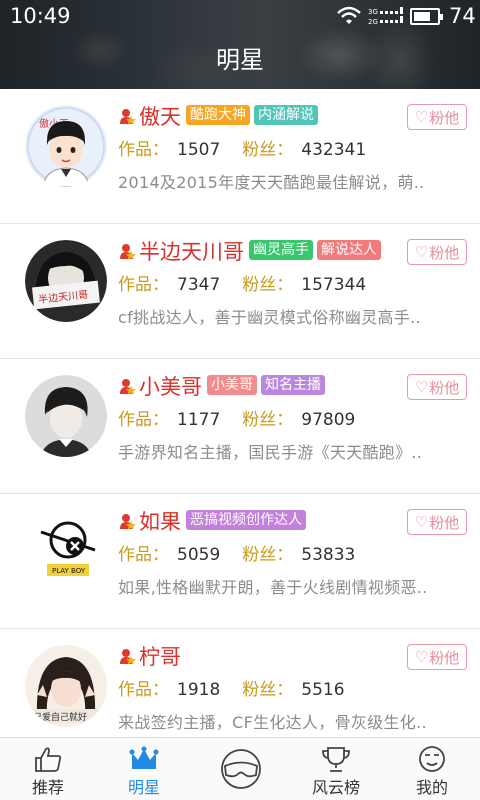 This screenshot has height=800, width=480. I want to click on tag-list: 小美哥 知名主播, so click(266, 385).